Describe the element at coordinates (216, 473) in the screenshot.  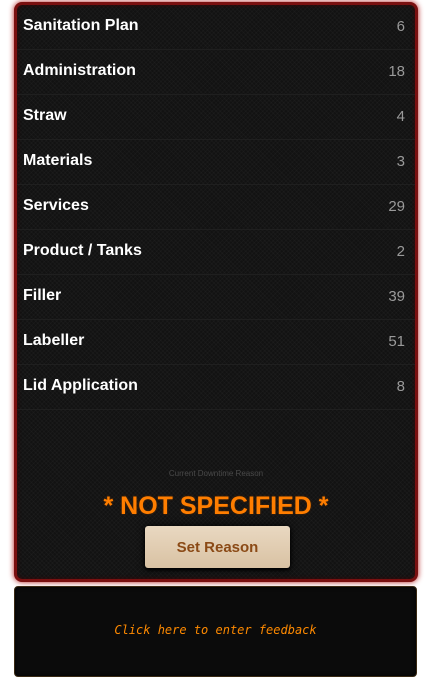
I see `current-downtime-caption: Current Downtime Reason` at that location.